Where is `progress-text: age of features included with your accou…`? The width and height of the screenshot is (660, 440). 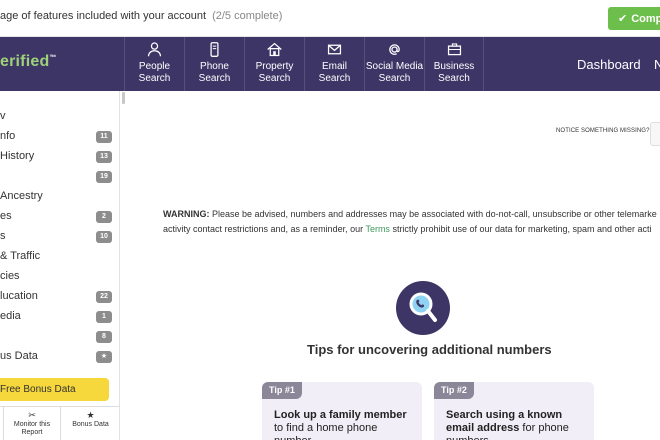
progress-text: age of features included with your accou… is located at coordinates (141, 16).